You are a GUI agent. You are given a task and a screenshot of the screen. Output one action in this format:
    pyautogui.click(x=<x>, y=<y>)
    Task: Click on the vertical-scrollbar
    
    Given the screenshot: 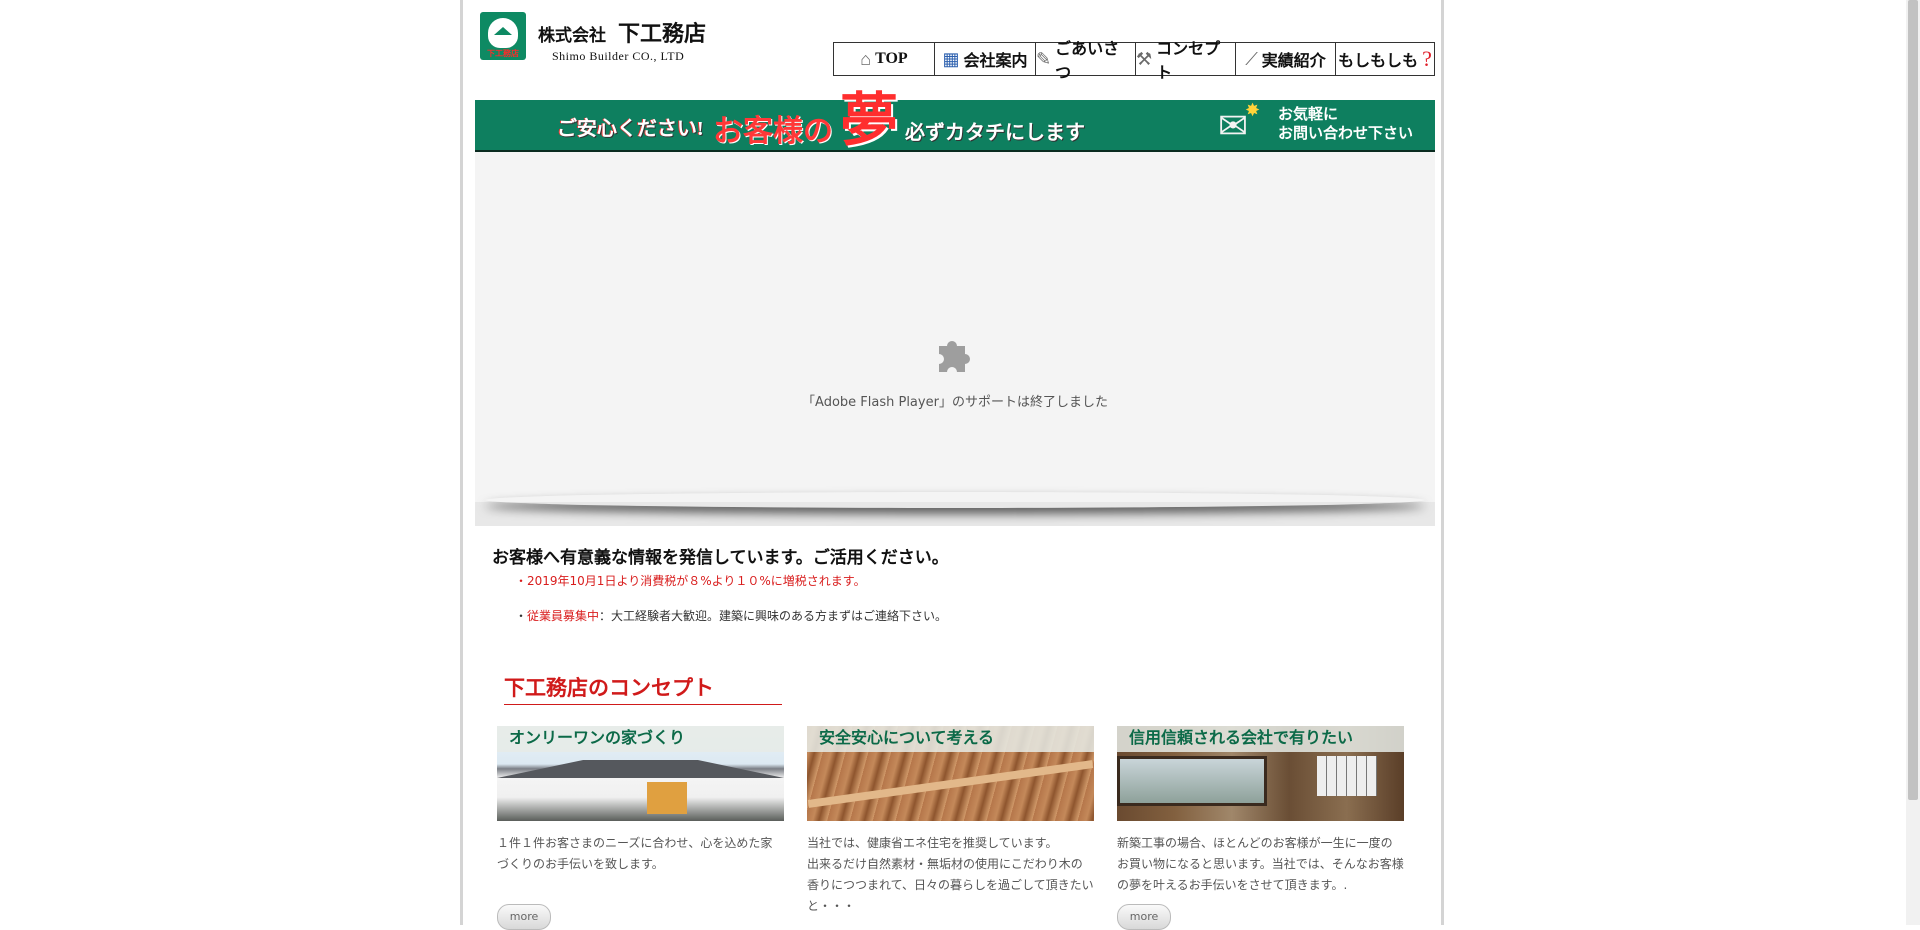 What is the action you would take?
    pyautogui.click(x=1913, y=462)
    